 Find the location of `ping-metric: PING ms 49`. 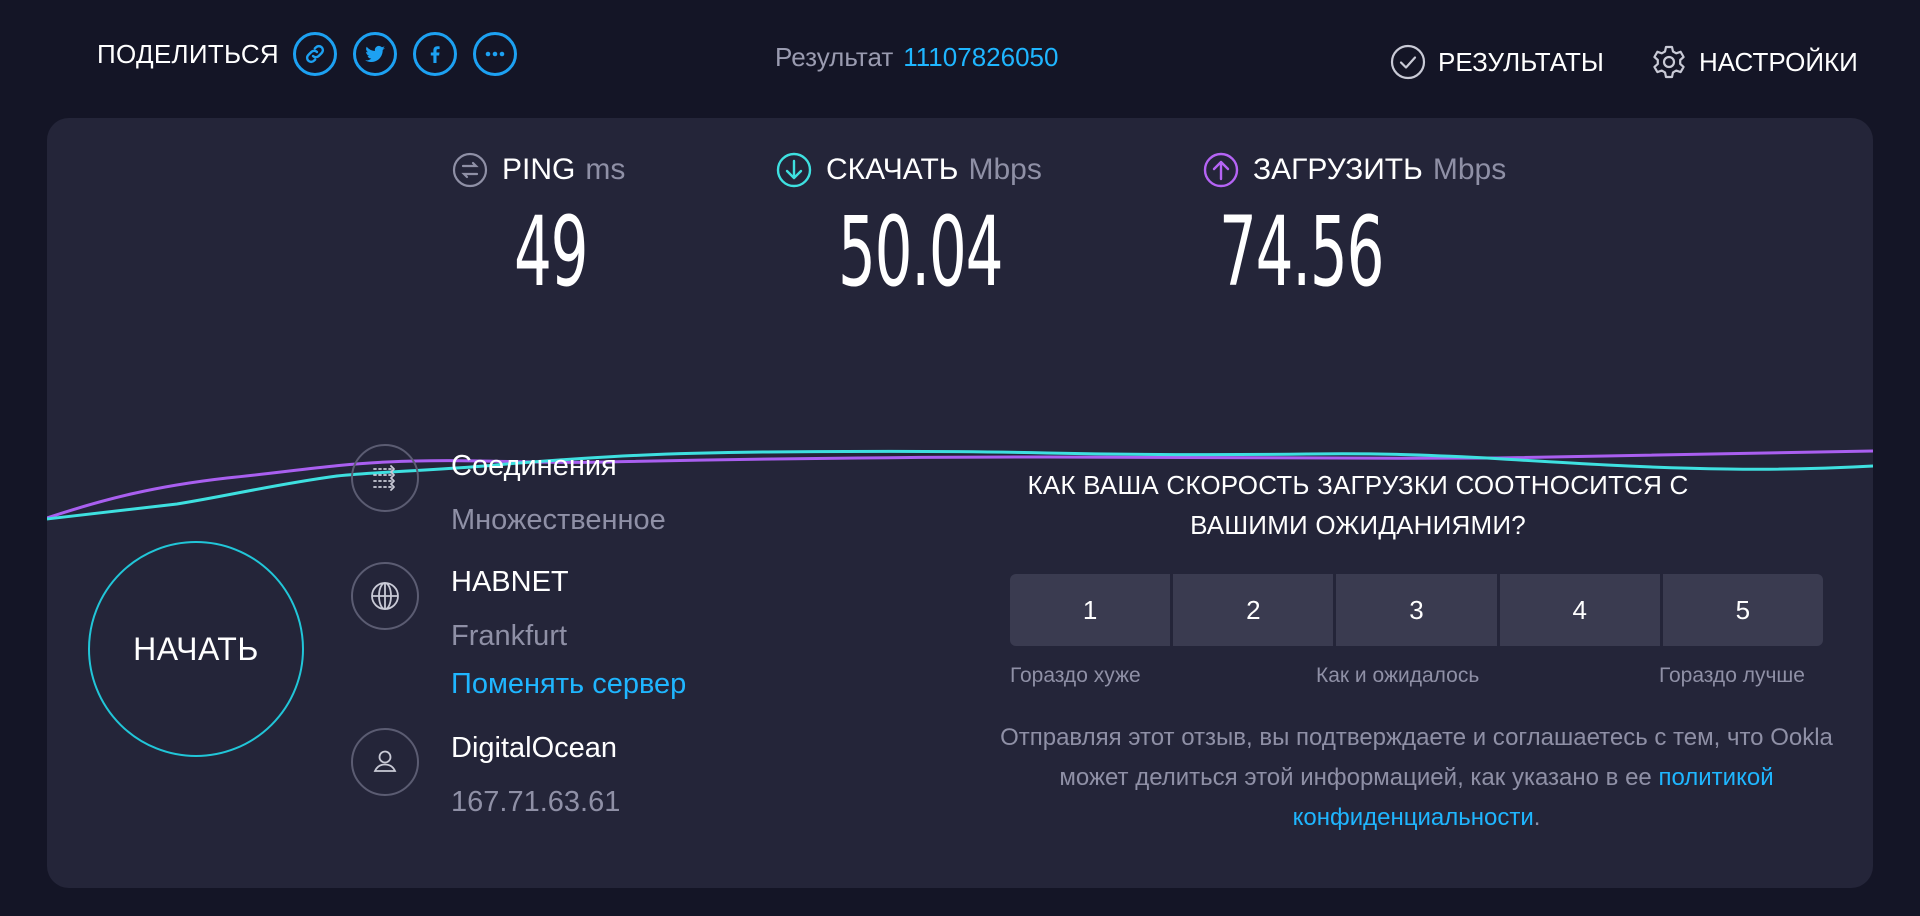

ping-metric: PING ms 49 is located at coordinates (542, 227).